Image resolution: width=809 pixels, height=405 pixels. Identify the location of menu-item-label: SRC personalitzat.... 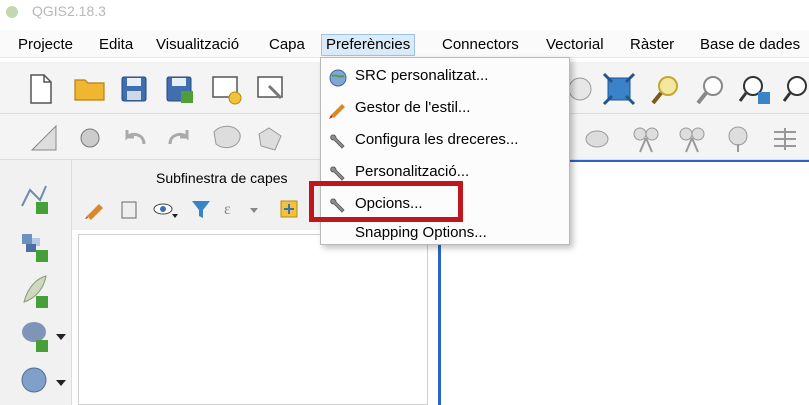
(422, 75).